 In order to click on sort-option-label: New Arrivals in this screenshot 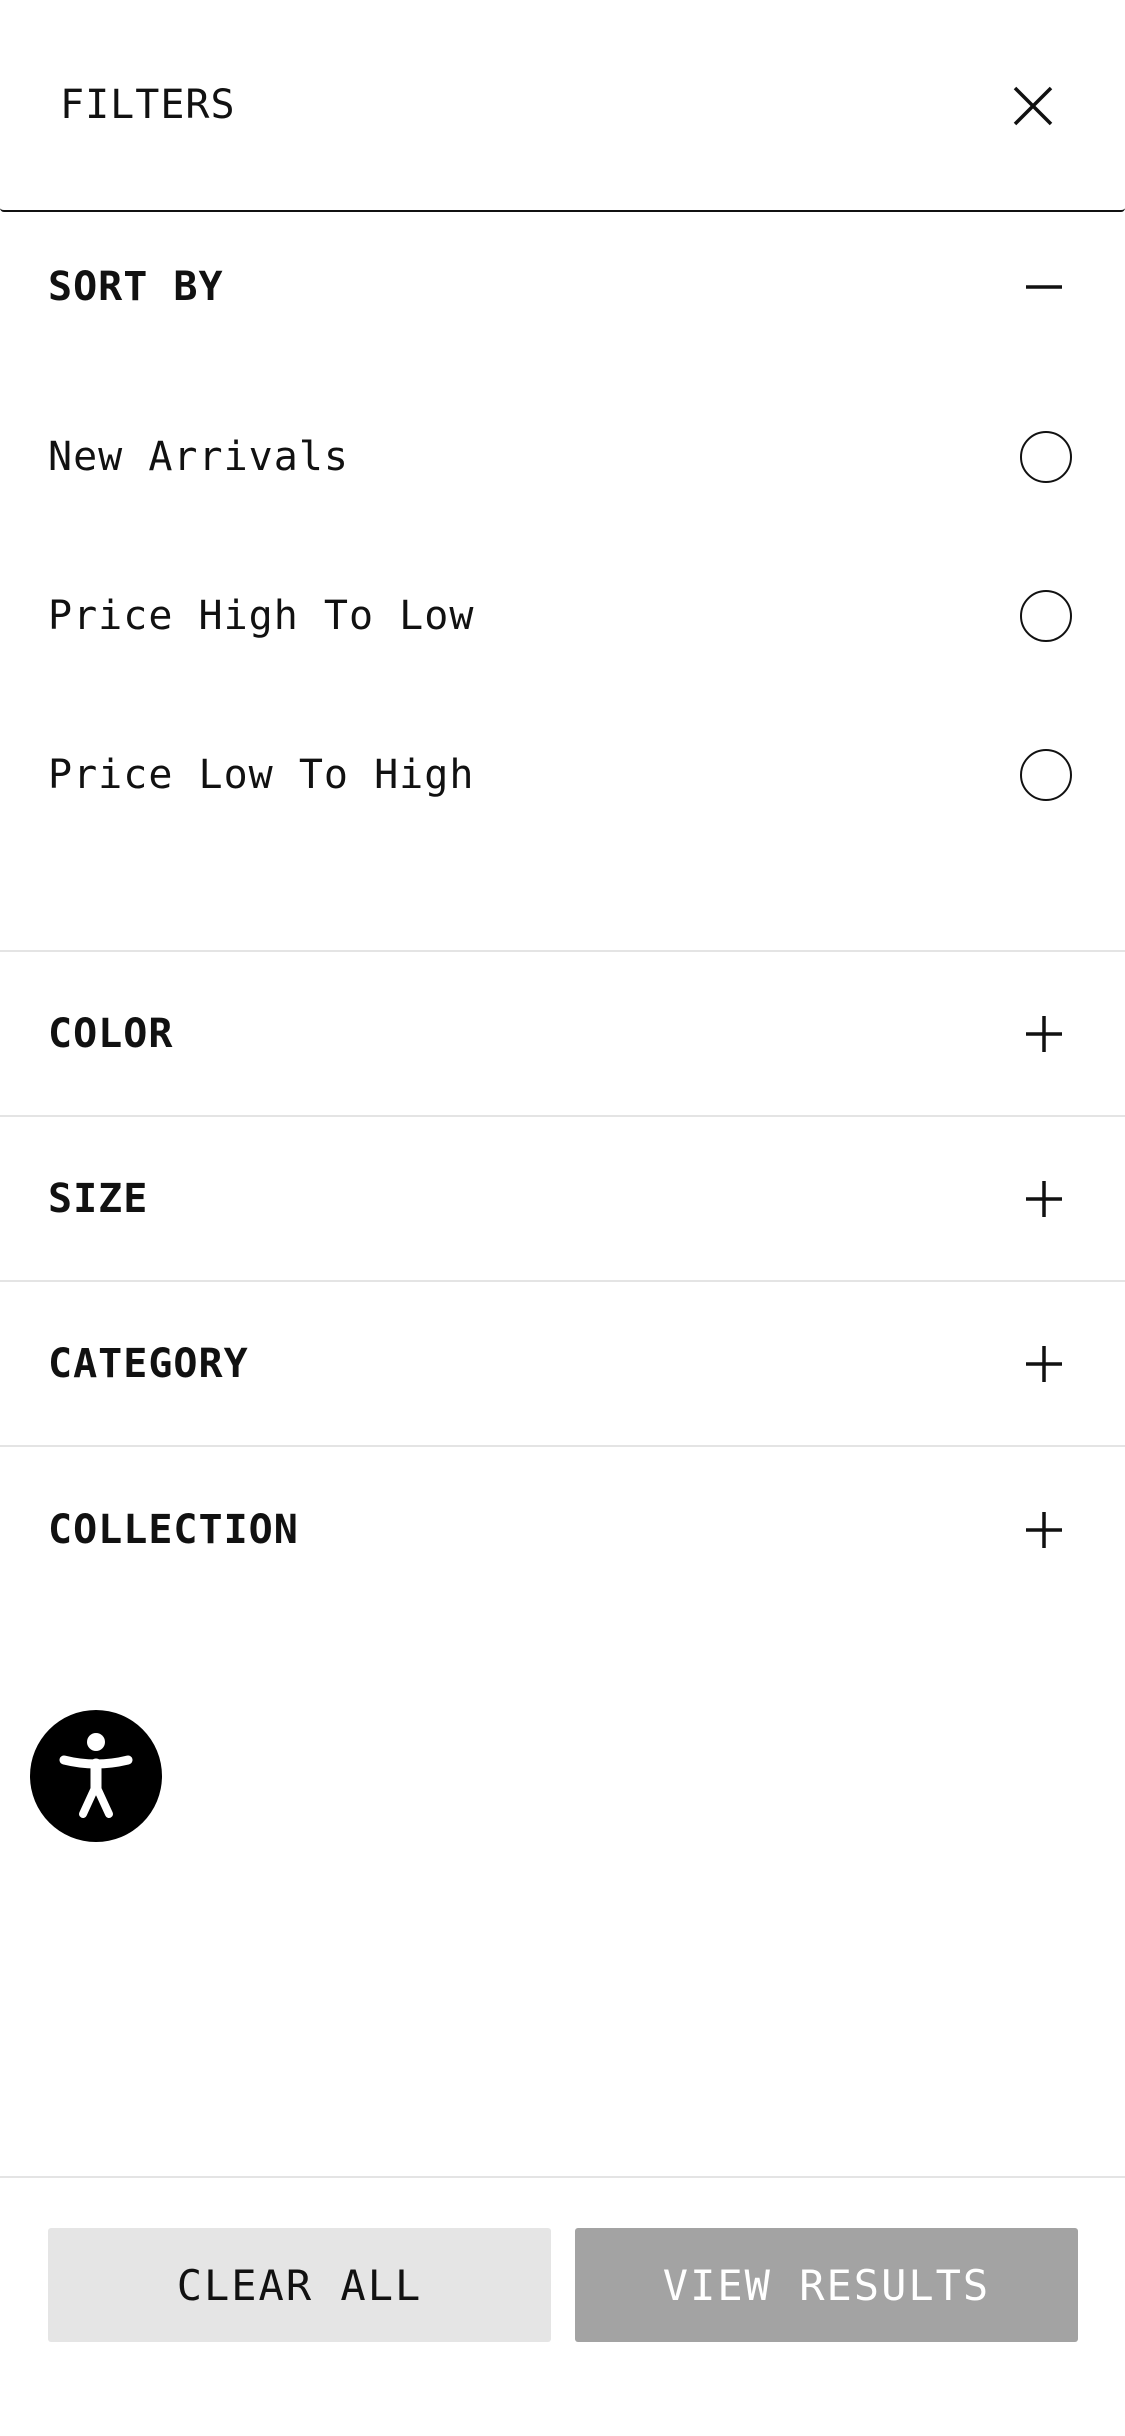, I will do `click(198, 457)`.